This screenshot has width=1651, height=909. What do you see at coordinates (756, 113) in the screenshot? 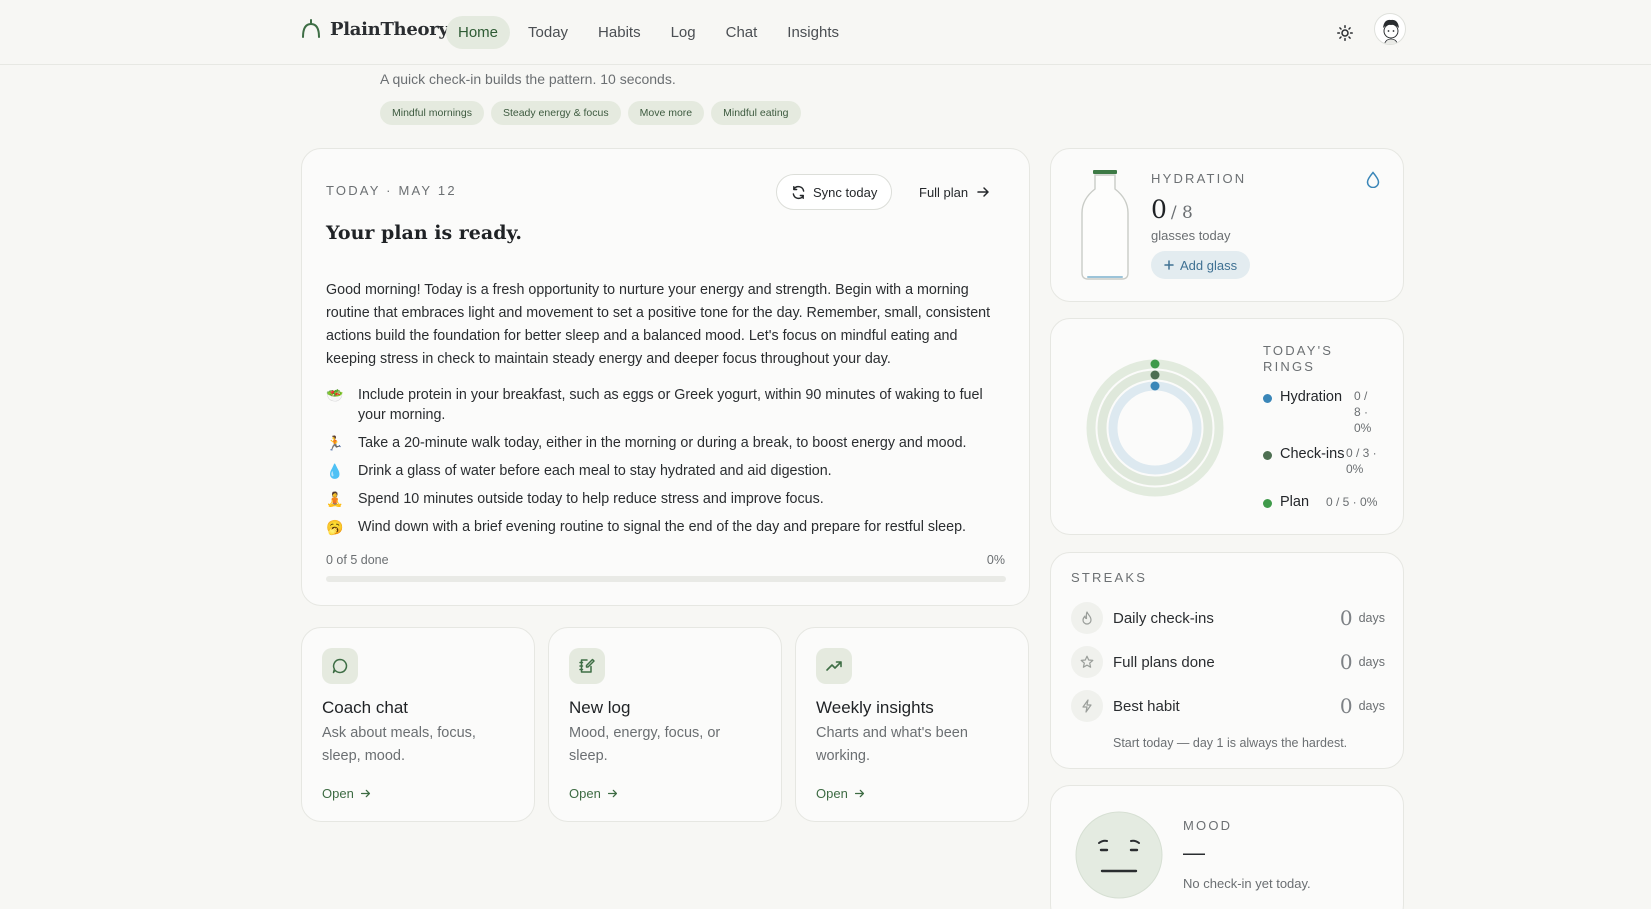
I see `focus-chip: Mindful eating` at bounding box center [756, 113].